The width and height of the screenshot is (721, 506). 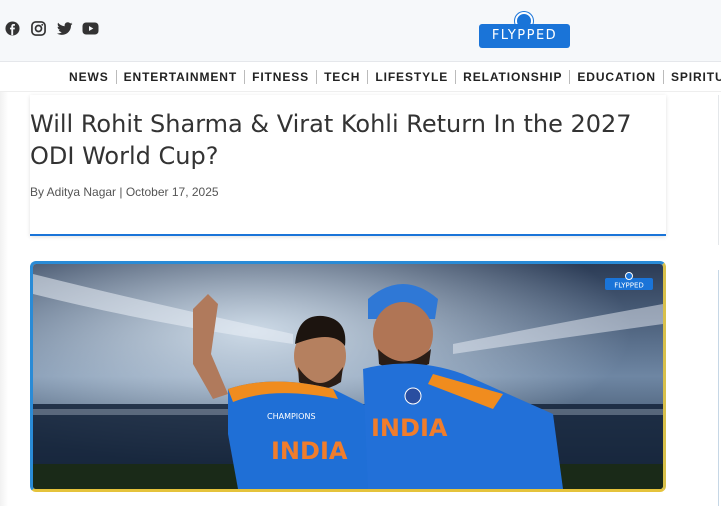 What do you see at coordinates (38, 28) in the screenshot?
I see `instagram-icon` at bounding box center [38, 28].